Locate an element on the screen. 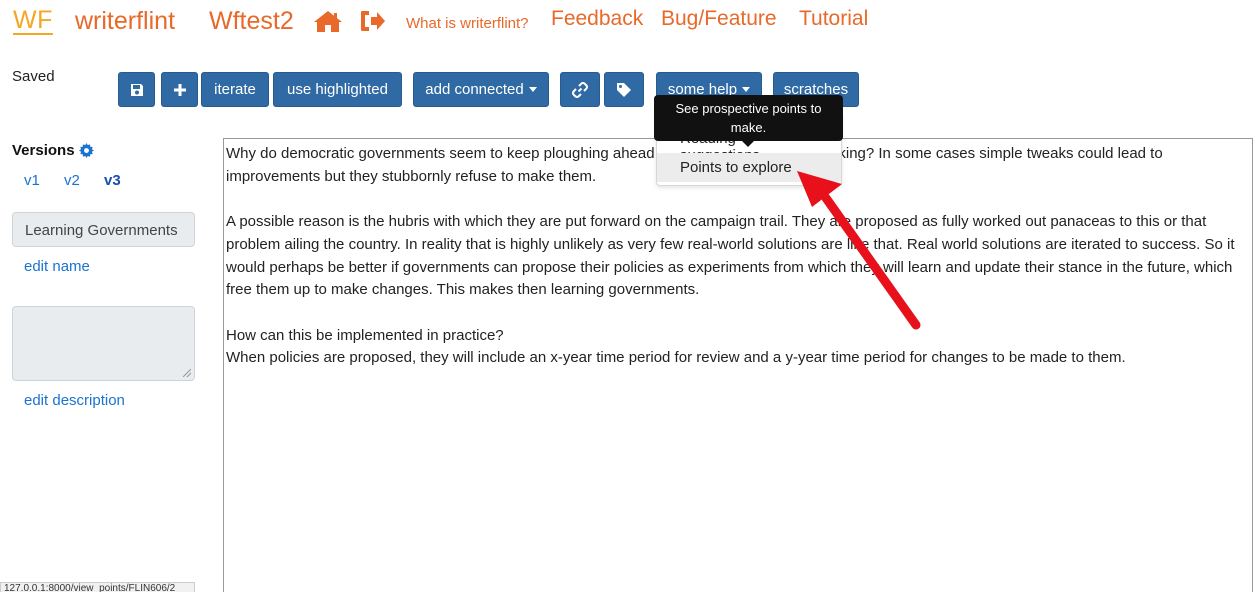 The image size is (1259, 592). version-link-v3: v3 is located at coordinates (112, 180).